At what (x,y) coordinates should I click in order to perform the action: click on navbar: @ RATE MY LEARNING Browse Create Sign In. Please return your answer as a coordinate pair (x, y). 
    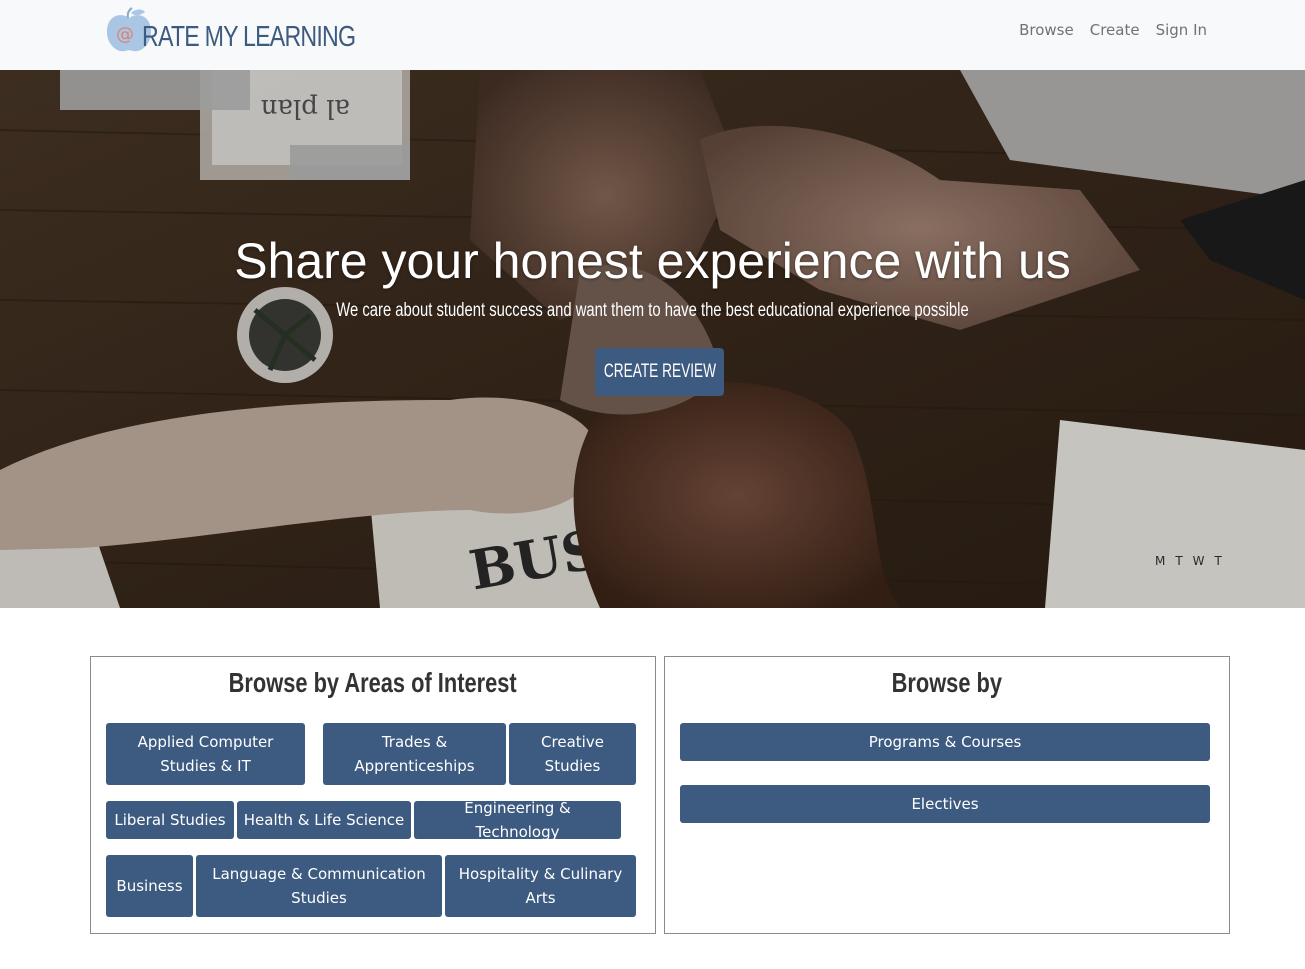
    Looking at the image, I should click on (652, 35).